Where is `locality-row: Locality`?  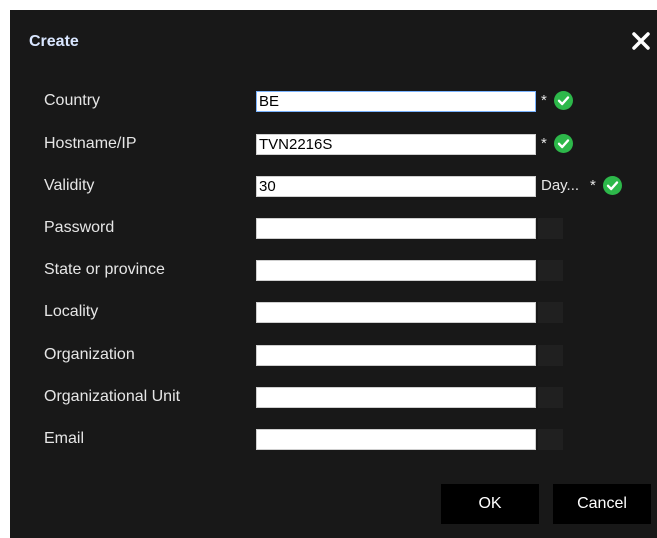
locality-row: Locality is located at coordinates (333, 313).